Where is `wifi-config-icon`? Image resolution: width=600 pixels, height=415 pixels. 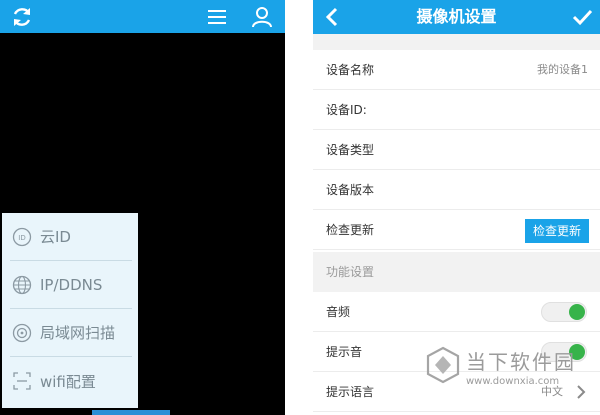 wifi-config-icon is located at coordinates (22, 381).